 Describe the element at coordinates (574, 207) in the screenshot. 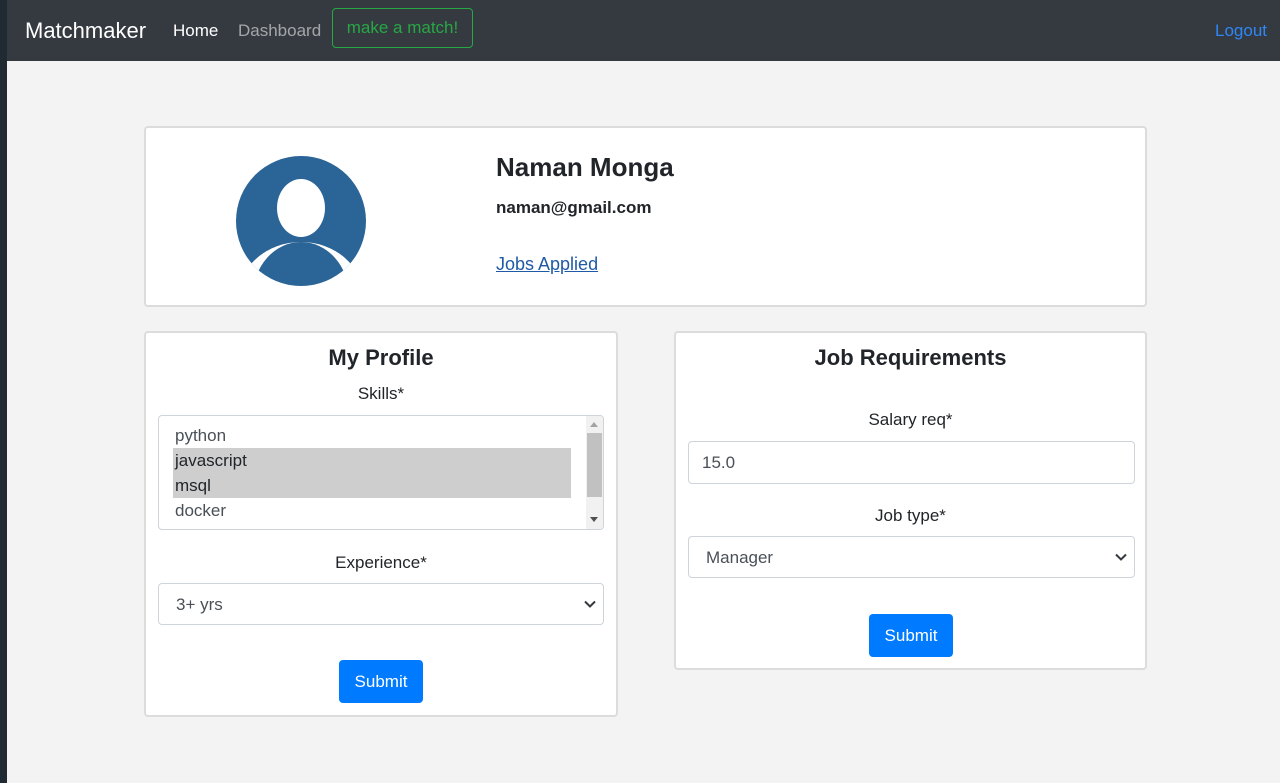

I see `user-email: naman@gmail.com` at that location.